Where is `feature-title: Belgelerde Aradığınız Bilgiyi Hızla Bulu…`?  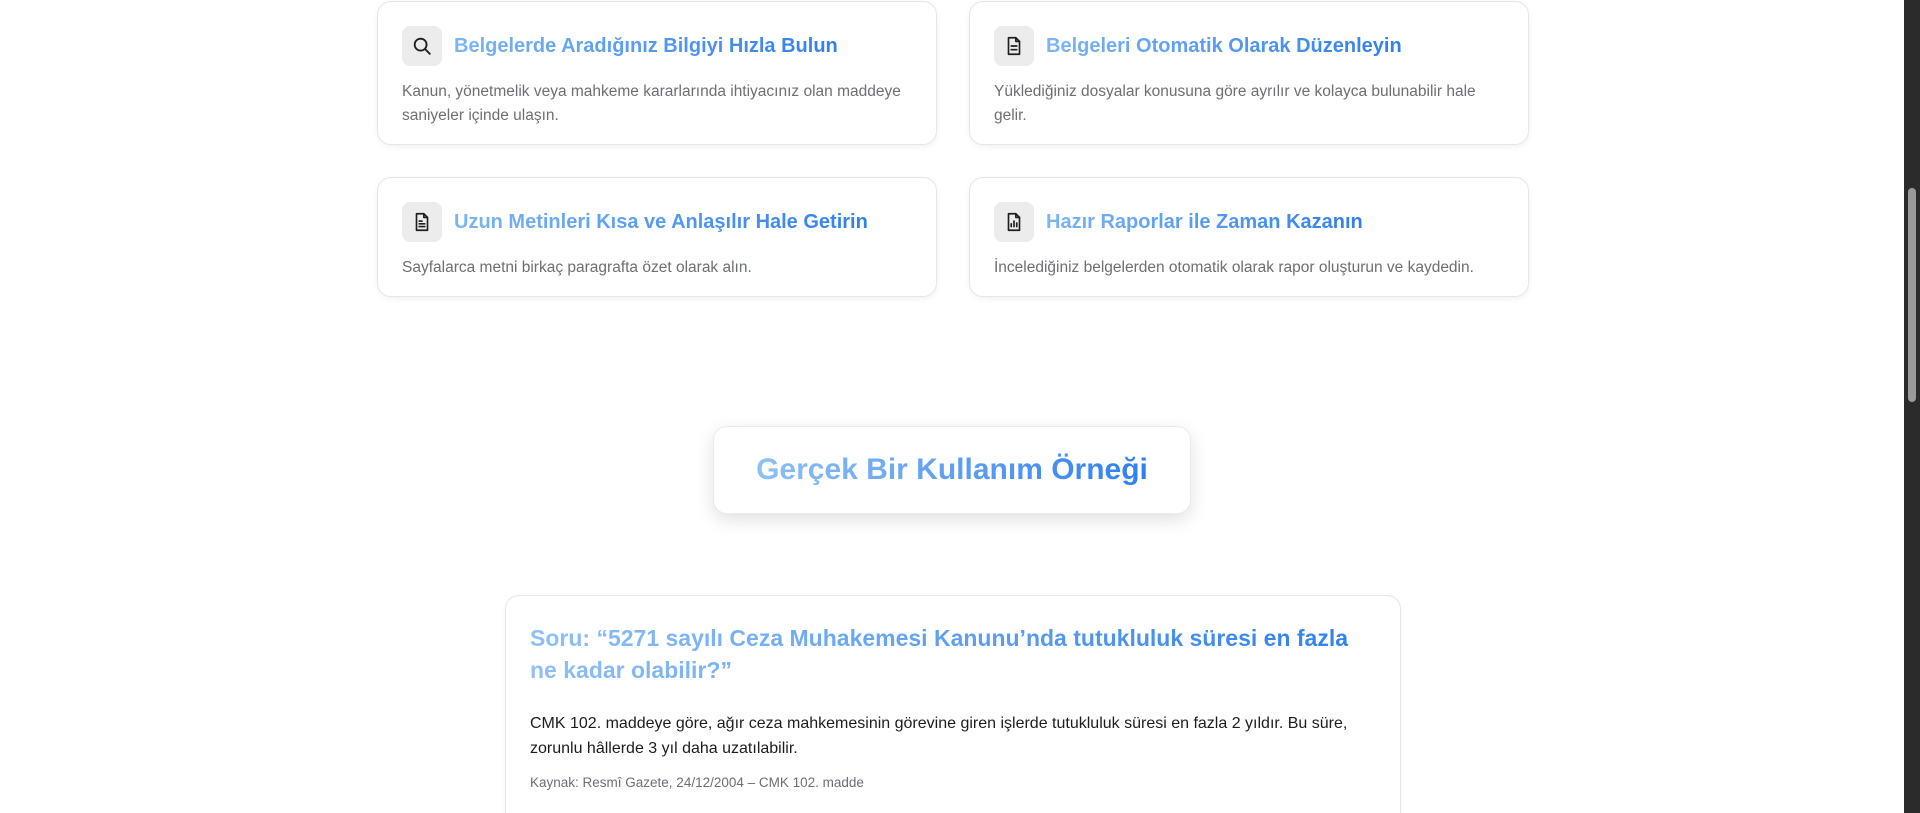
feature-title: Belgelerde Aradığınız Bilgiyi Hızla Bulu… is located at coordinates (646, 45).